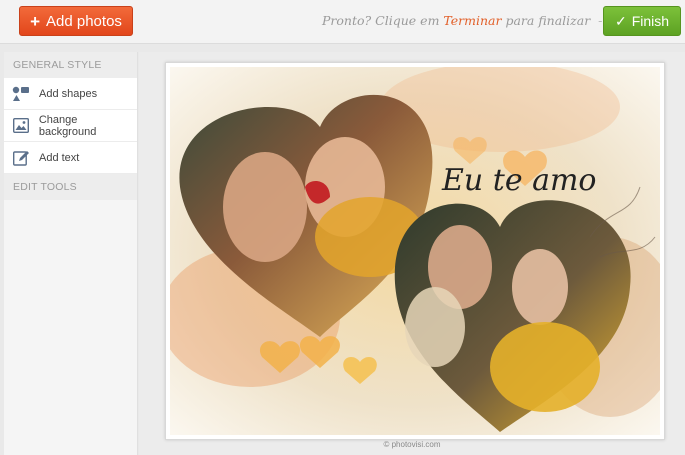 Image resolution: width=685 pixels, height=455 pixels. I want to click on sidebar-item-label: Change background, so click(67, 125).